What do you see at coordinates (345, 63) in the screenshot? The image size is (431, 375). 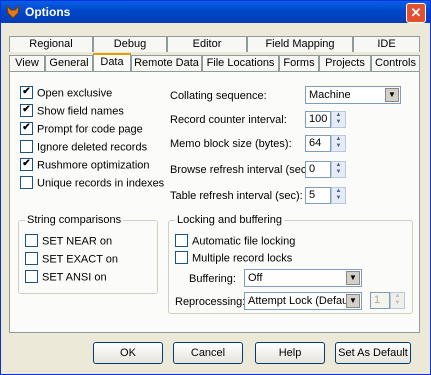 I see `tab-projects: Projects` at bounding box center [345, 63].